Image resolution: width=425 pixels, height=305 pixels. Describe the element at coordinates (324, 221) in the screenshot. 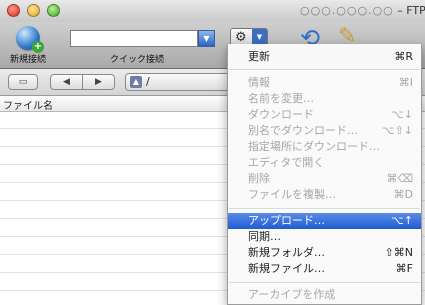

I see `menu-item-upload: アップロード… ⌥↑` at that location.